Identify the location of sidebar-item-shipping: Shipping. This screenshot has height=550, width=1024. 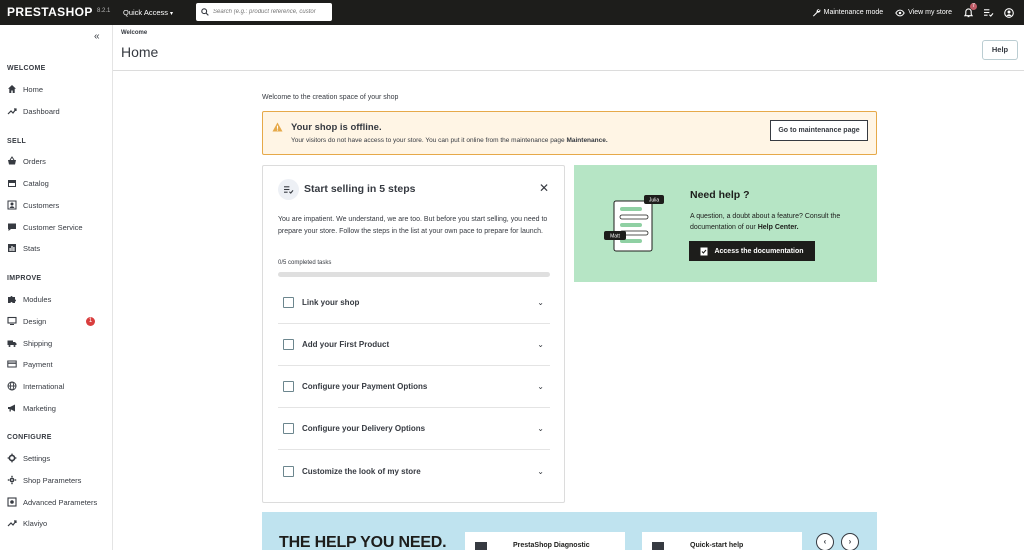
(57, 343).